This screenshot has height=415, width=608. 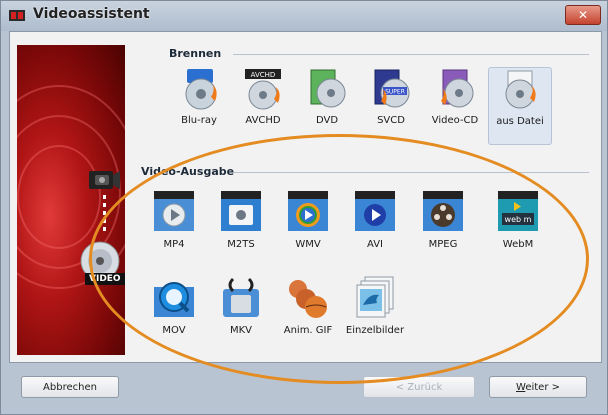 I want to click on title-bar: Videoassistent ✕, so click(x=304, y=16).